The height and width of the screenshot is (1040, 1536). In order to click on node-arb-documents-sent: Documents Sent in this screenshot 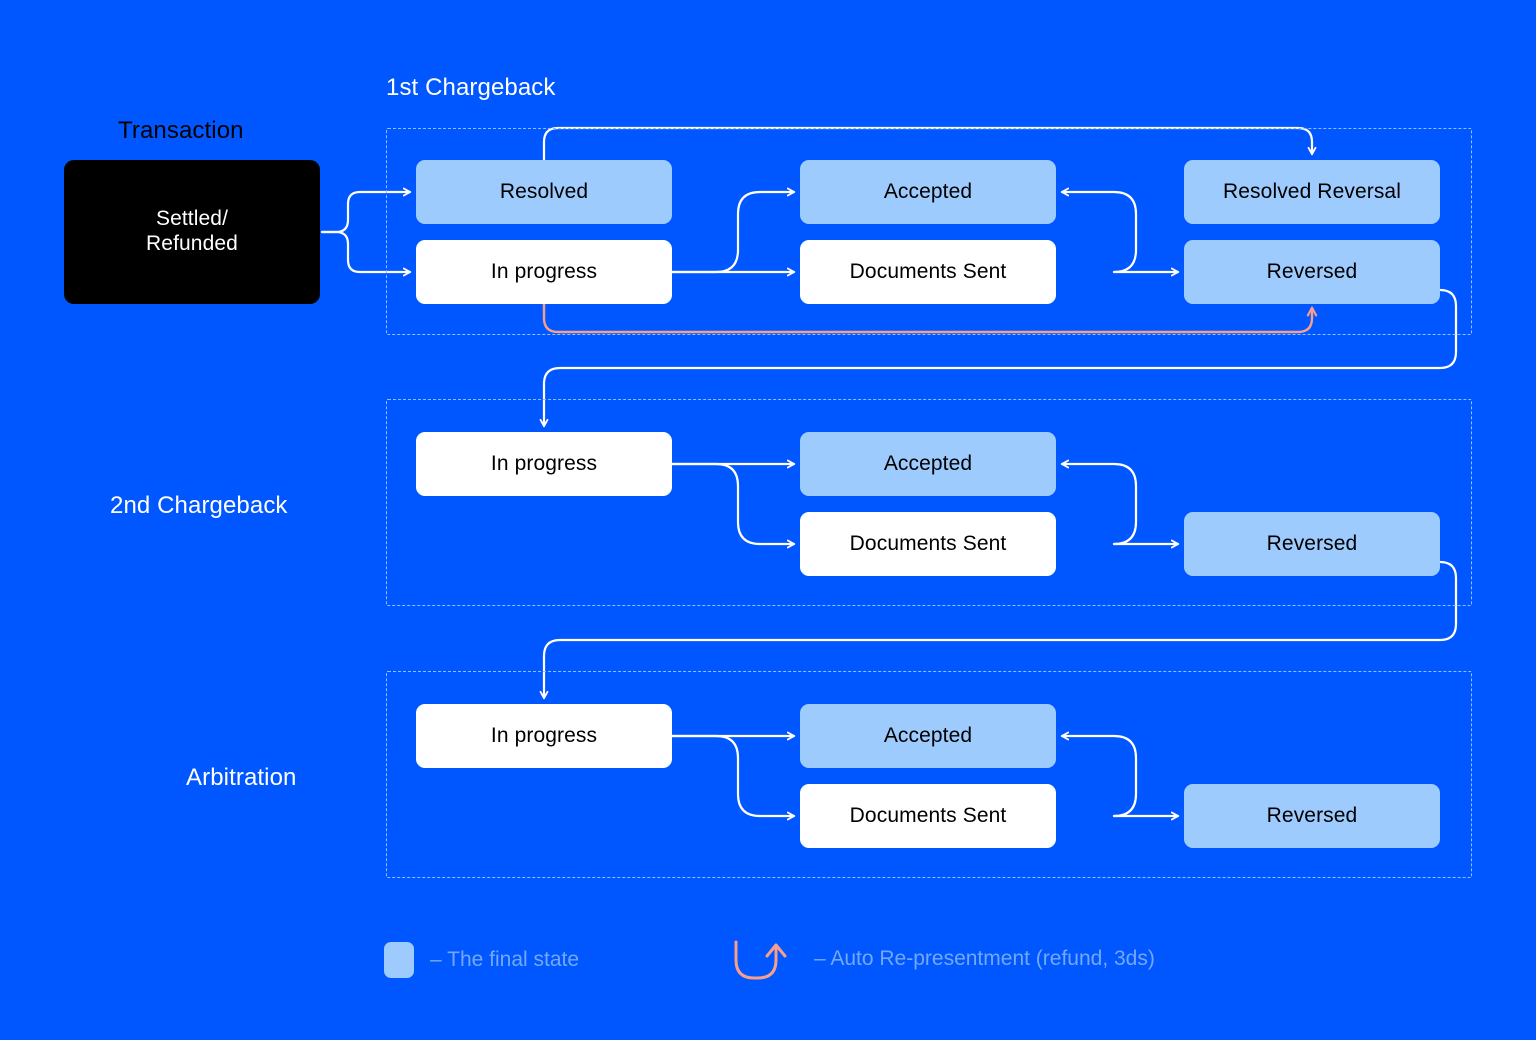, I will do `click(928, 816)`.